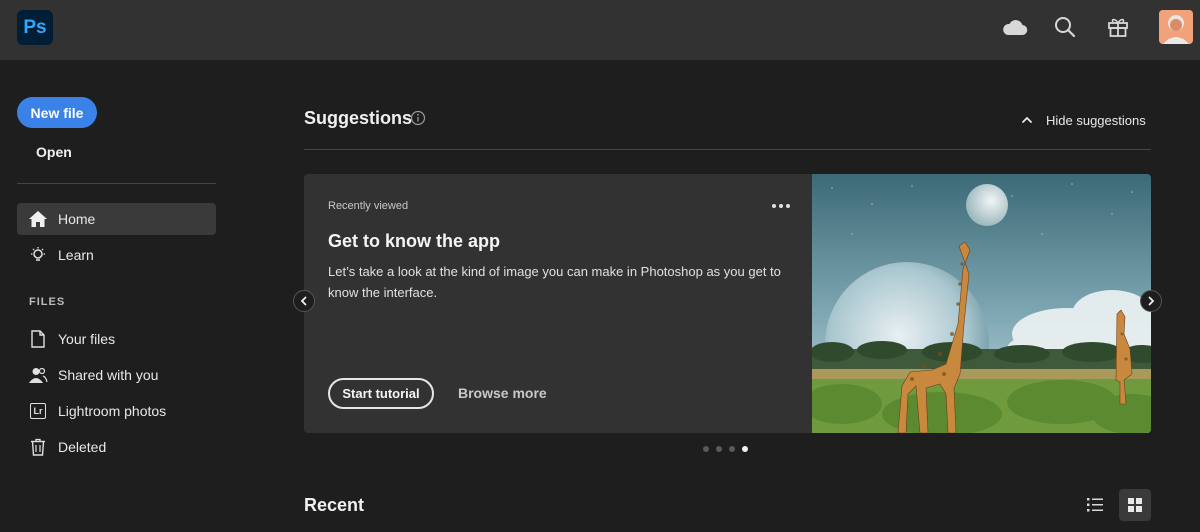 This screenshot has height=532, width=1200. What do you see at coordinates (1118, 27) in the screenshot?
I see `gift-icon` at bounding box center [1118, 27].